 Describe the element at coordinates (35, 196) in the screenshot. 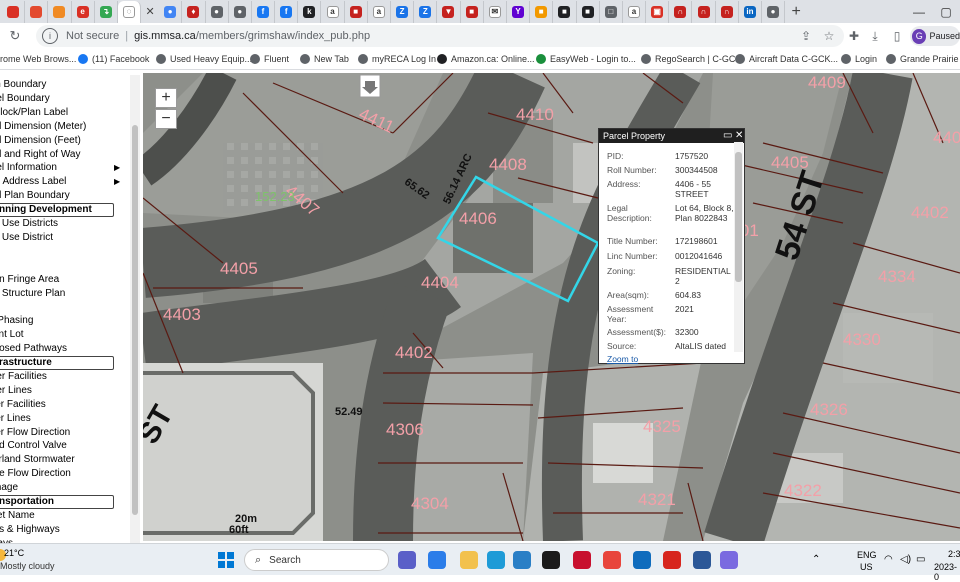

I see `layer-item: gal Plan Boundary` at that location.